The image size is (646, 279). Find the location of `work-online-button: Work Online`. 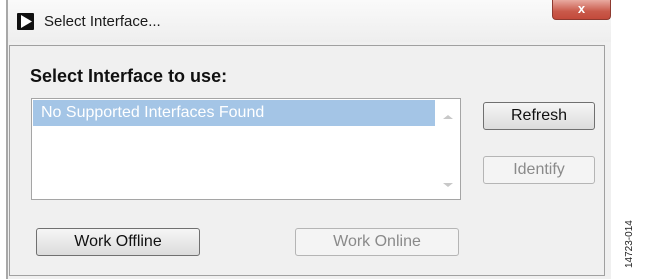

work-online-button: Work Online is located at coordinates (377, 242).